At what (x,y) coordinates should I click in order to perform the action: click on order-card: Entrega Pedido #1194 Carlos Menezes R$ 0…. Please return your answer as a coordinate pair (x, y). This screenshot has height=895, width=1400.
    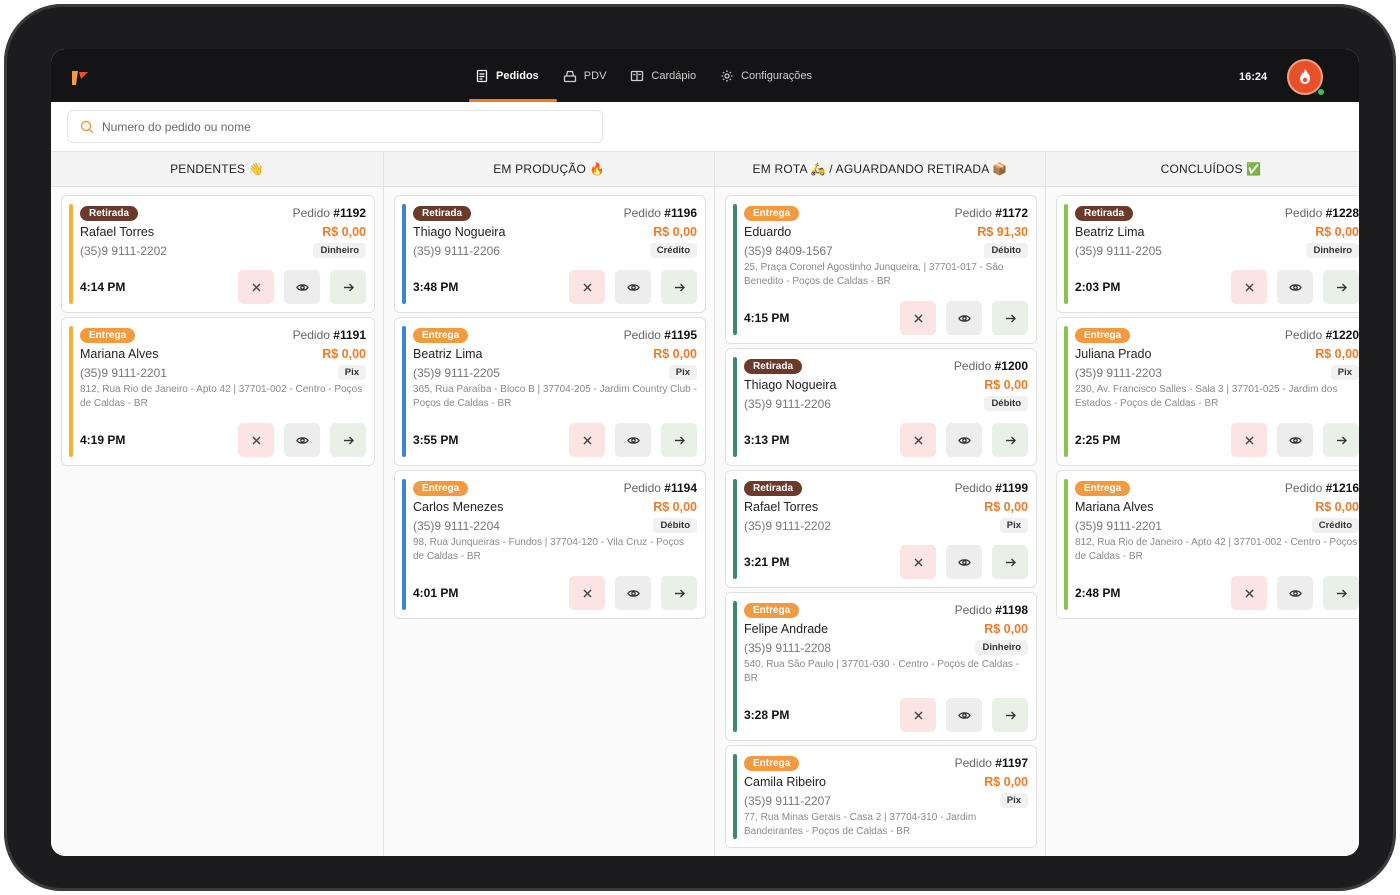
    Looking at the image, I should click on (550, 544).